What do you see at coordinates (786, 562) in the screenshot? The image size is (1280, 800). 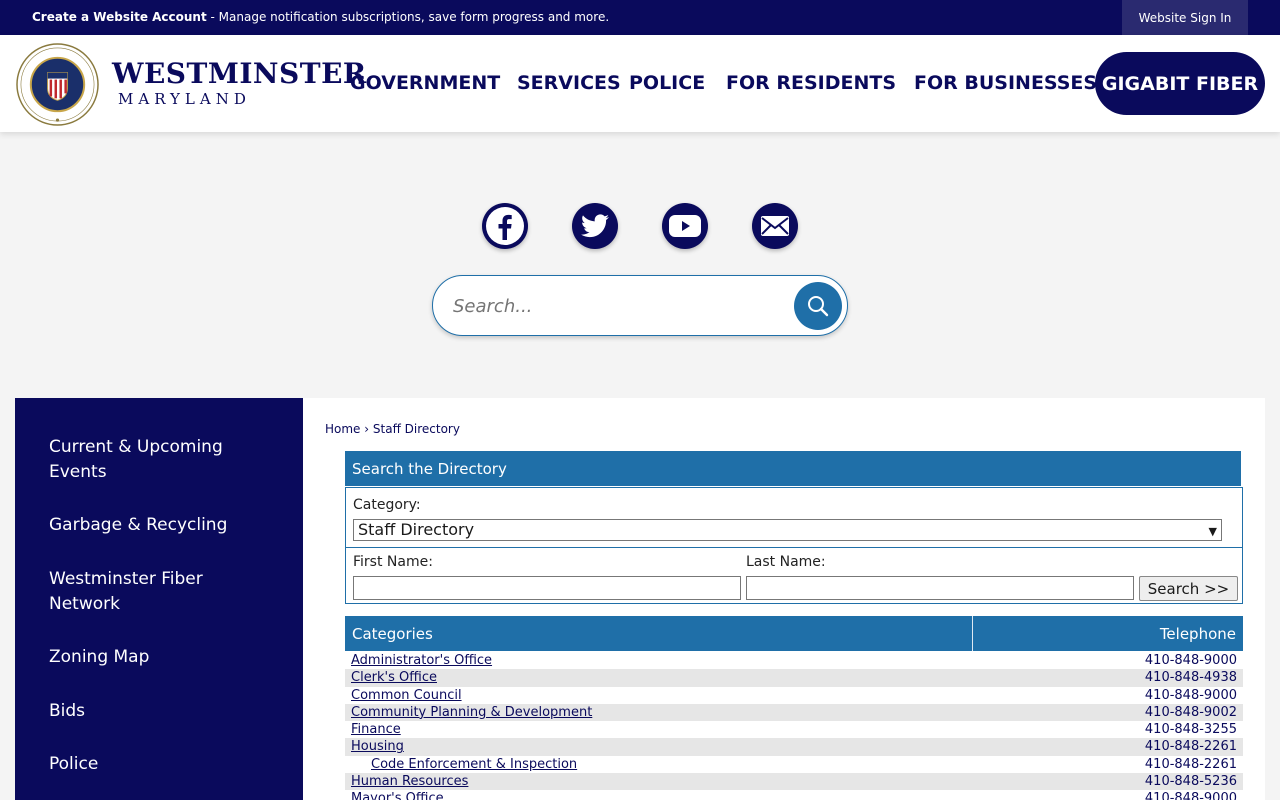 I see `last-name-label: Last Name:` at bounding box center [786, 562].